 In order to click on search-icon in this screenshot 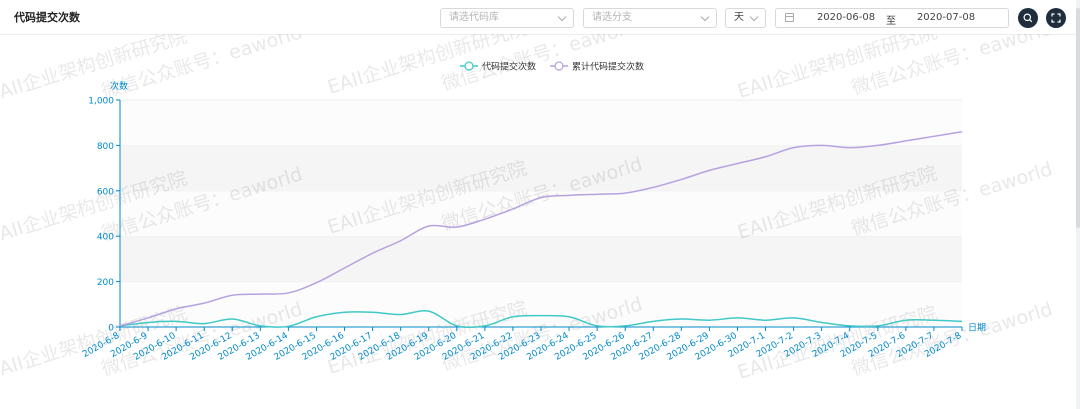, I will do `click(1028, 18)`.